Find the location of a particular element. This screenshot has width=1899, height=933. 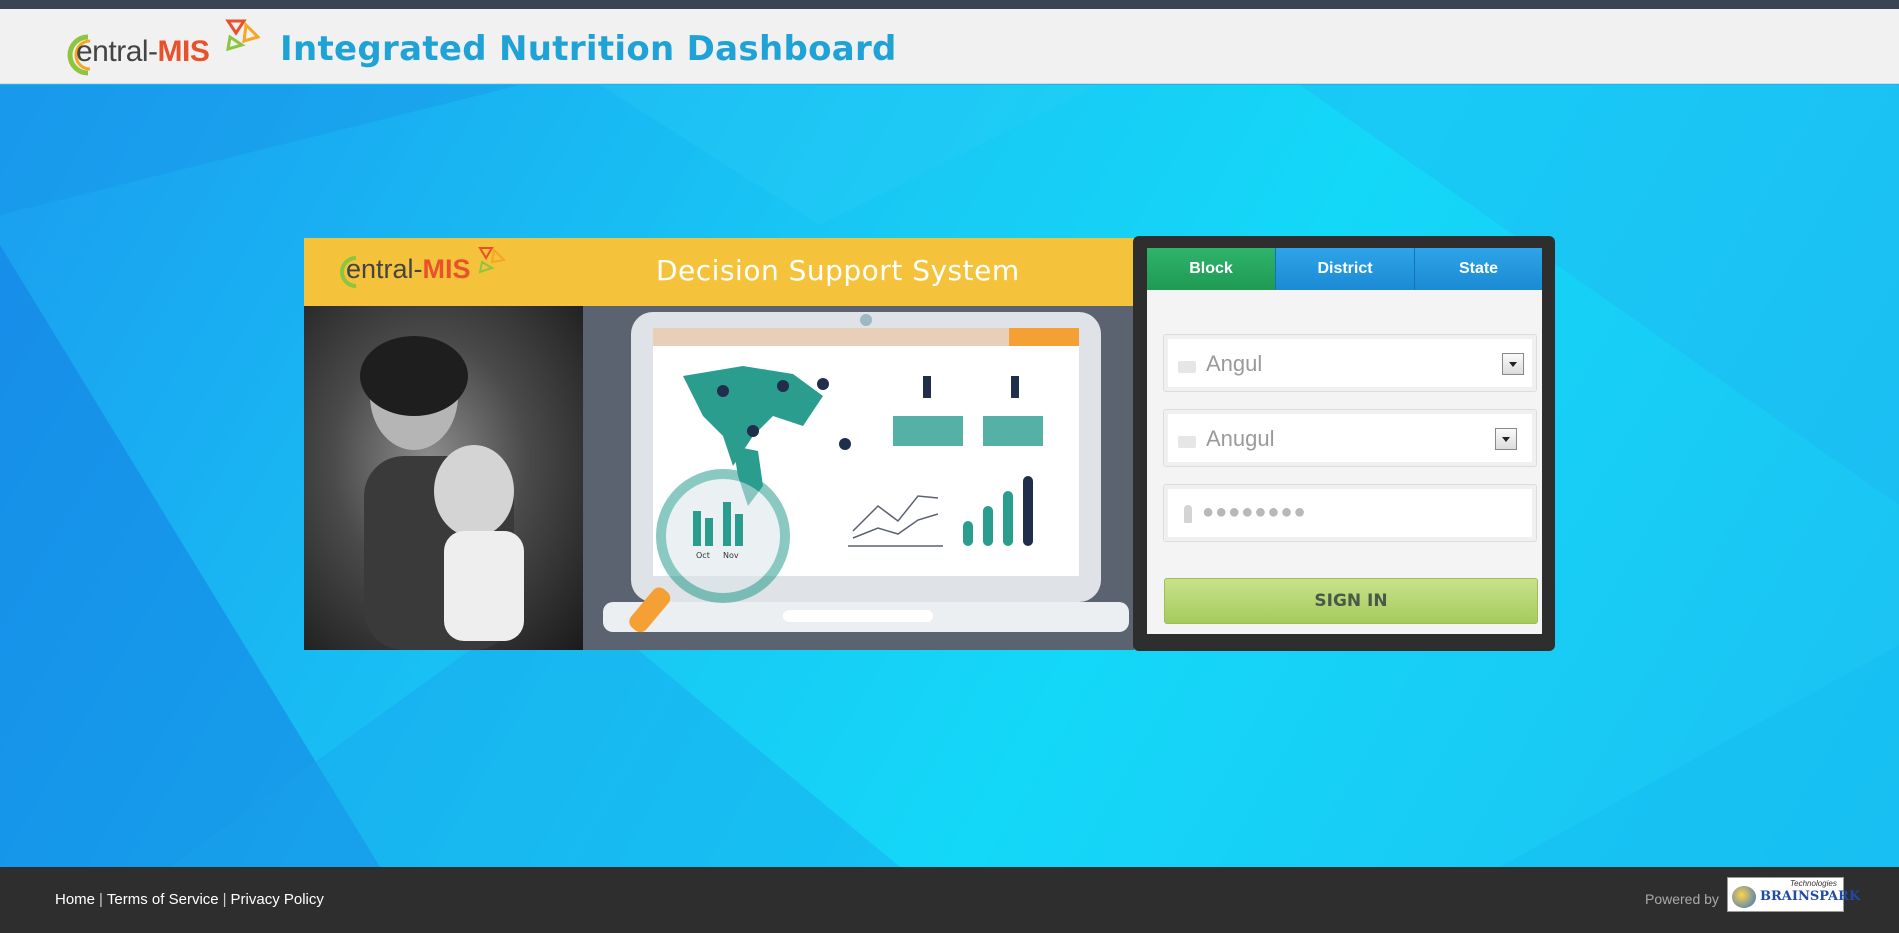

block-select-value: Anugul is located at coordinates (1240, 438).